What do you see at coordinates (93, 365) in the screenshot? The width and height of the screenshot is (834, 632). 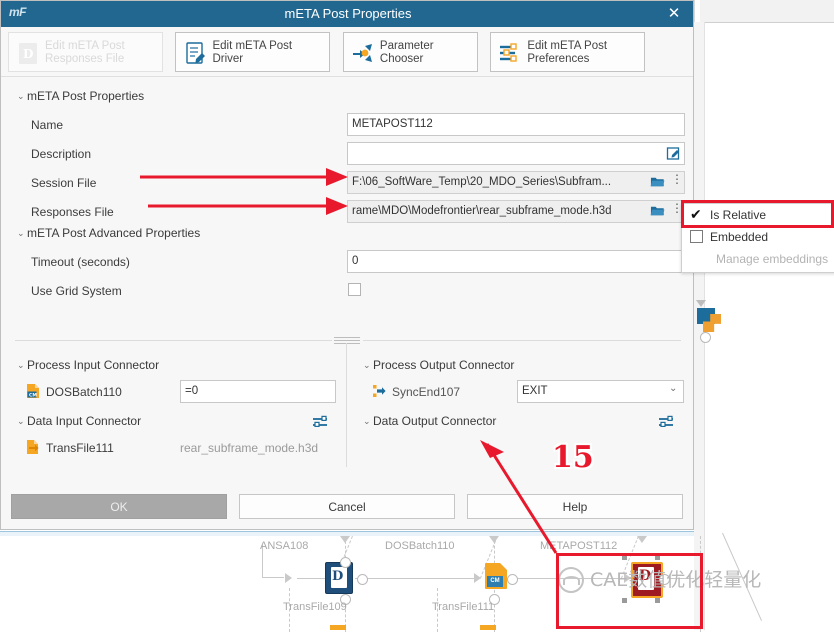 I see `section-title: Process Input Connector` at bounding box center [93, 365].